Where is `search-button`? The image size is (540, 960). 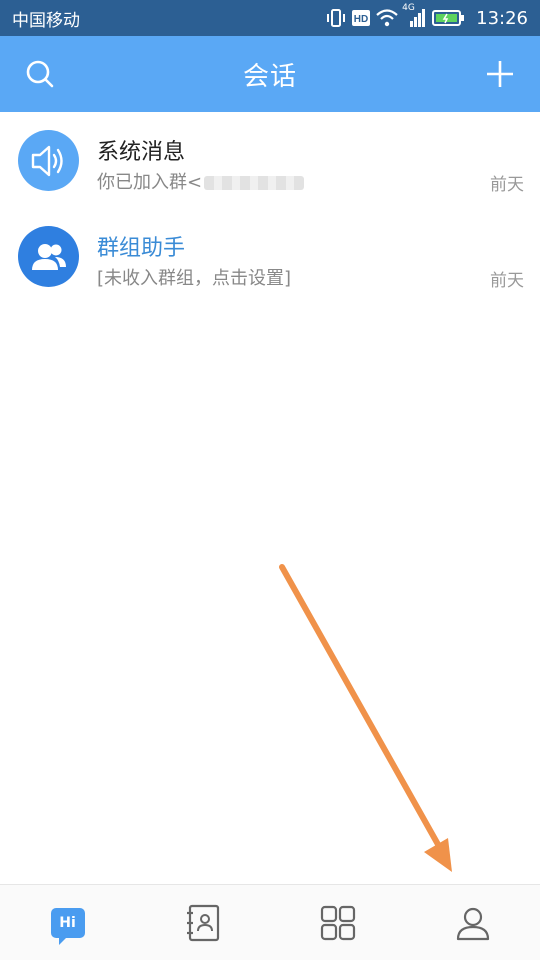 search-button is located at coordinates (40, 74).